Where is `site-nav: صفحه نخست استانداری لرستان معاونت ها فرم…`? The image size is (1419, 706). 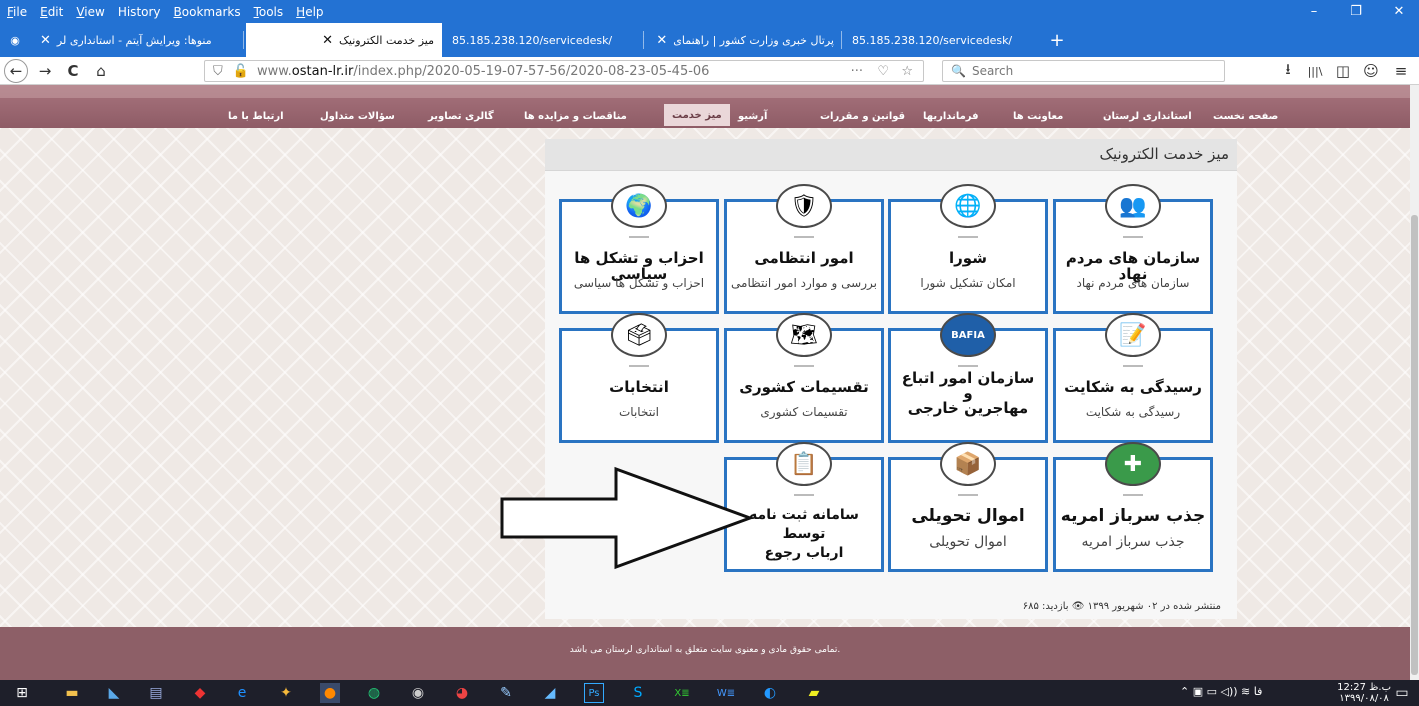
site-nav: صفحه نخست استانداری لرستان معاونت ها فرم… is located at coordinates (705, 106).